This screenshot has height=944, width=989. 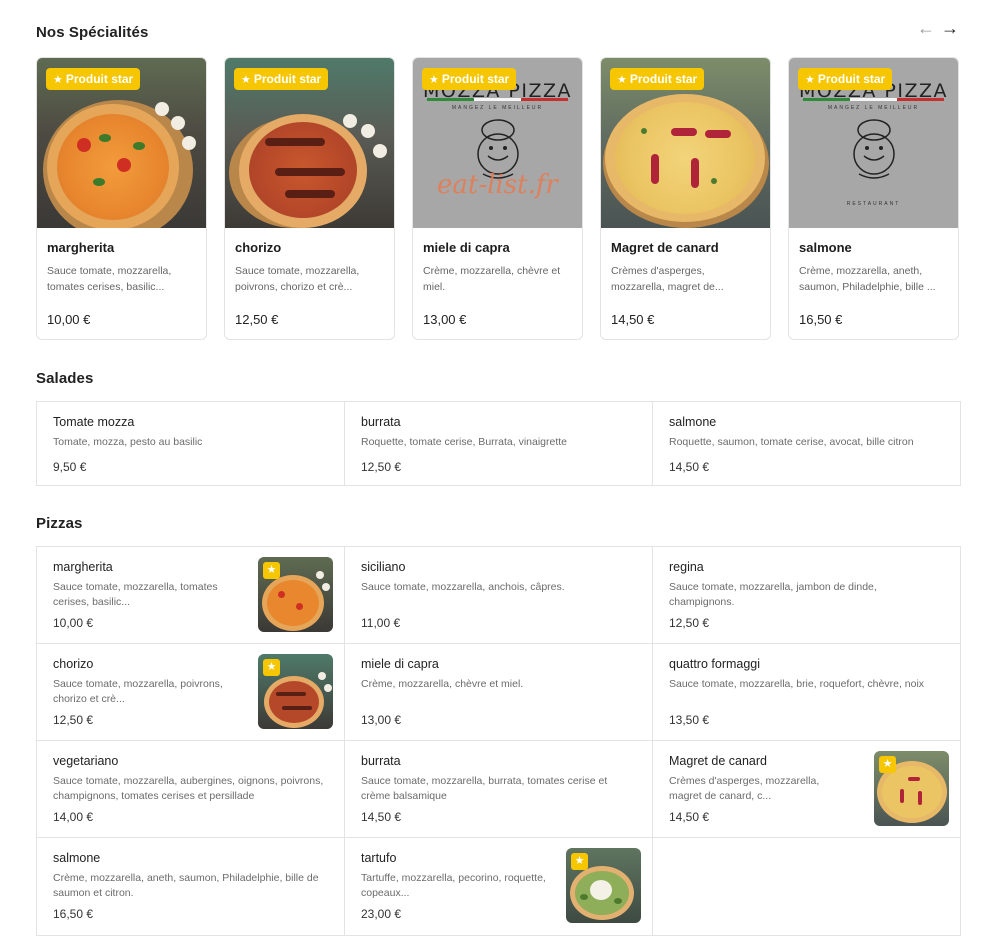 What do you see at coordinates (603, 885) in the screenshot?
I see `pizza-tartufo-thumbnail: ★` at bounding box center [603, 885].